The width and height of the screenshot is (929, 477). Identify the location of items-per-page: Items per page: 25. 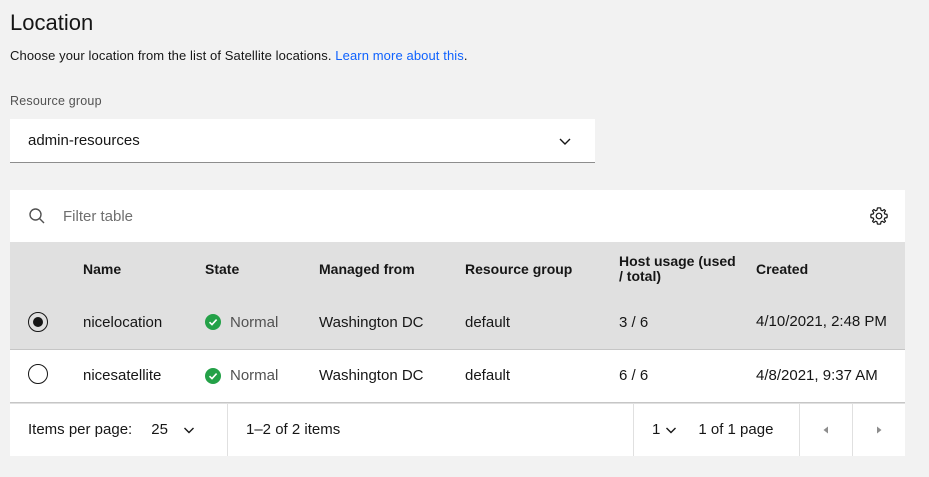
(119, 429).